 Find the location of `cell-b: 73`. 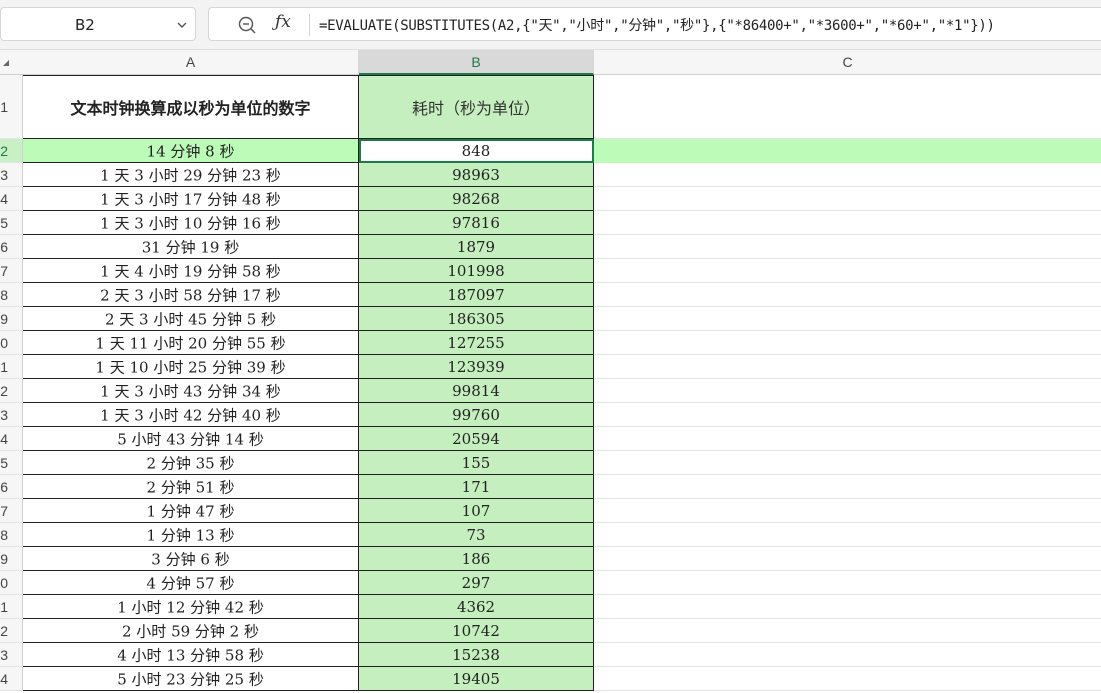

cell-b: 73 is located at coordinates (476, 535).